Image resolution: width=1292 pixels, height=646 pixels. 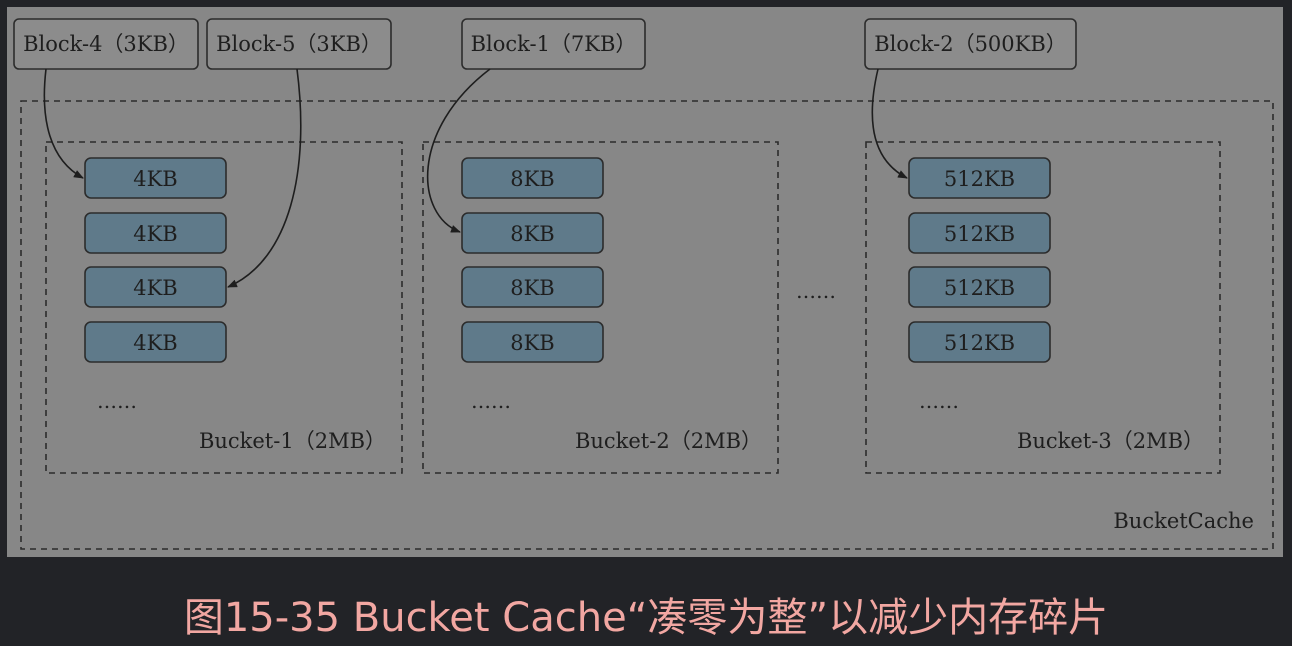 I want to click on bucket-label: Bucket-3（2MB）, so click(x=1110, y=441).